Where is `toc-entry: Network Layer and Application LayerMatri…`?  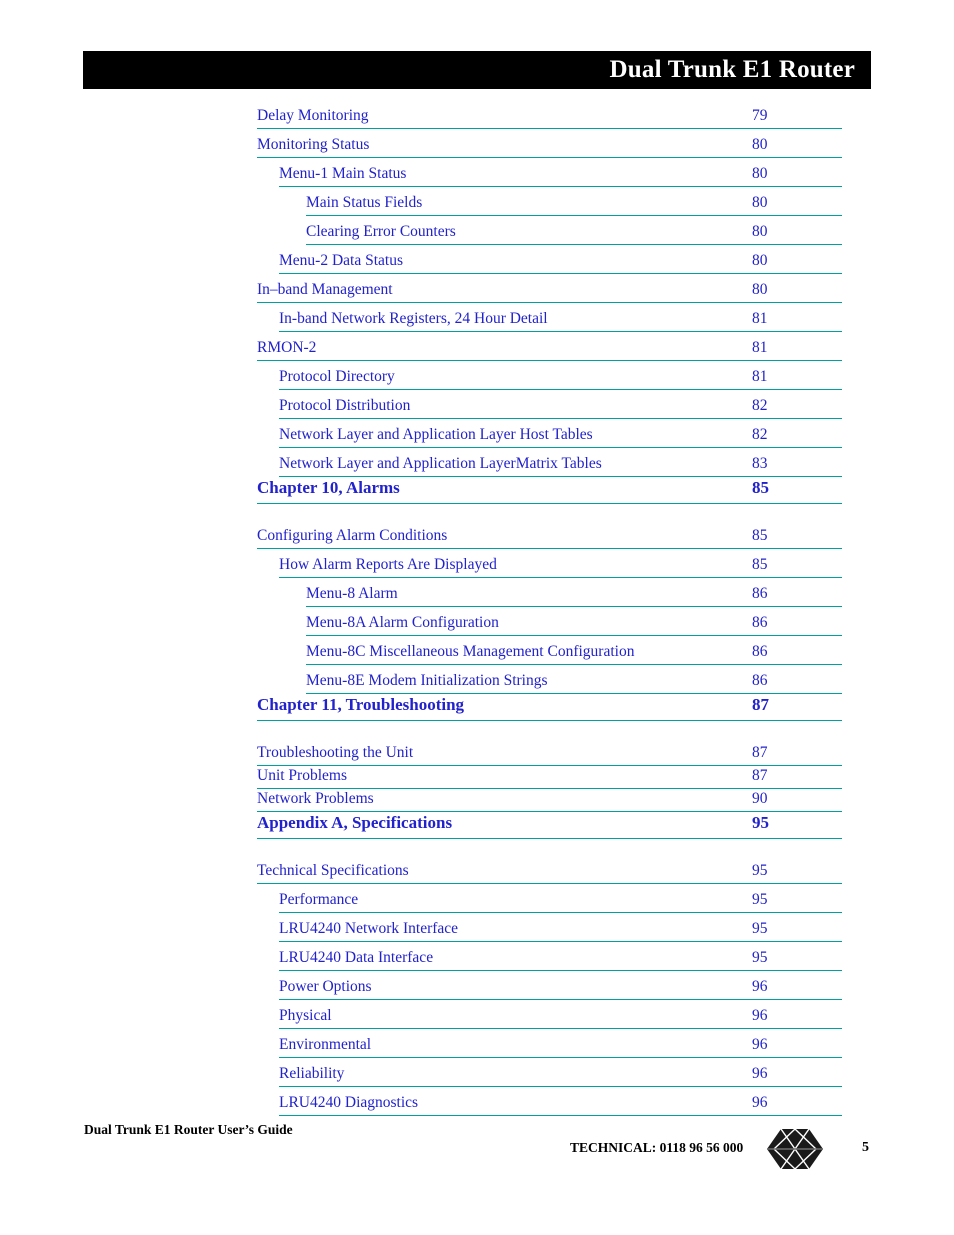
toc-entry: Network Layer and Application LayerMatri… is located at coordinates (560, 465).